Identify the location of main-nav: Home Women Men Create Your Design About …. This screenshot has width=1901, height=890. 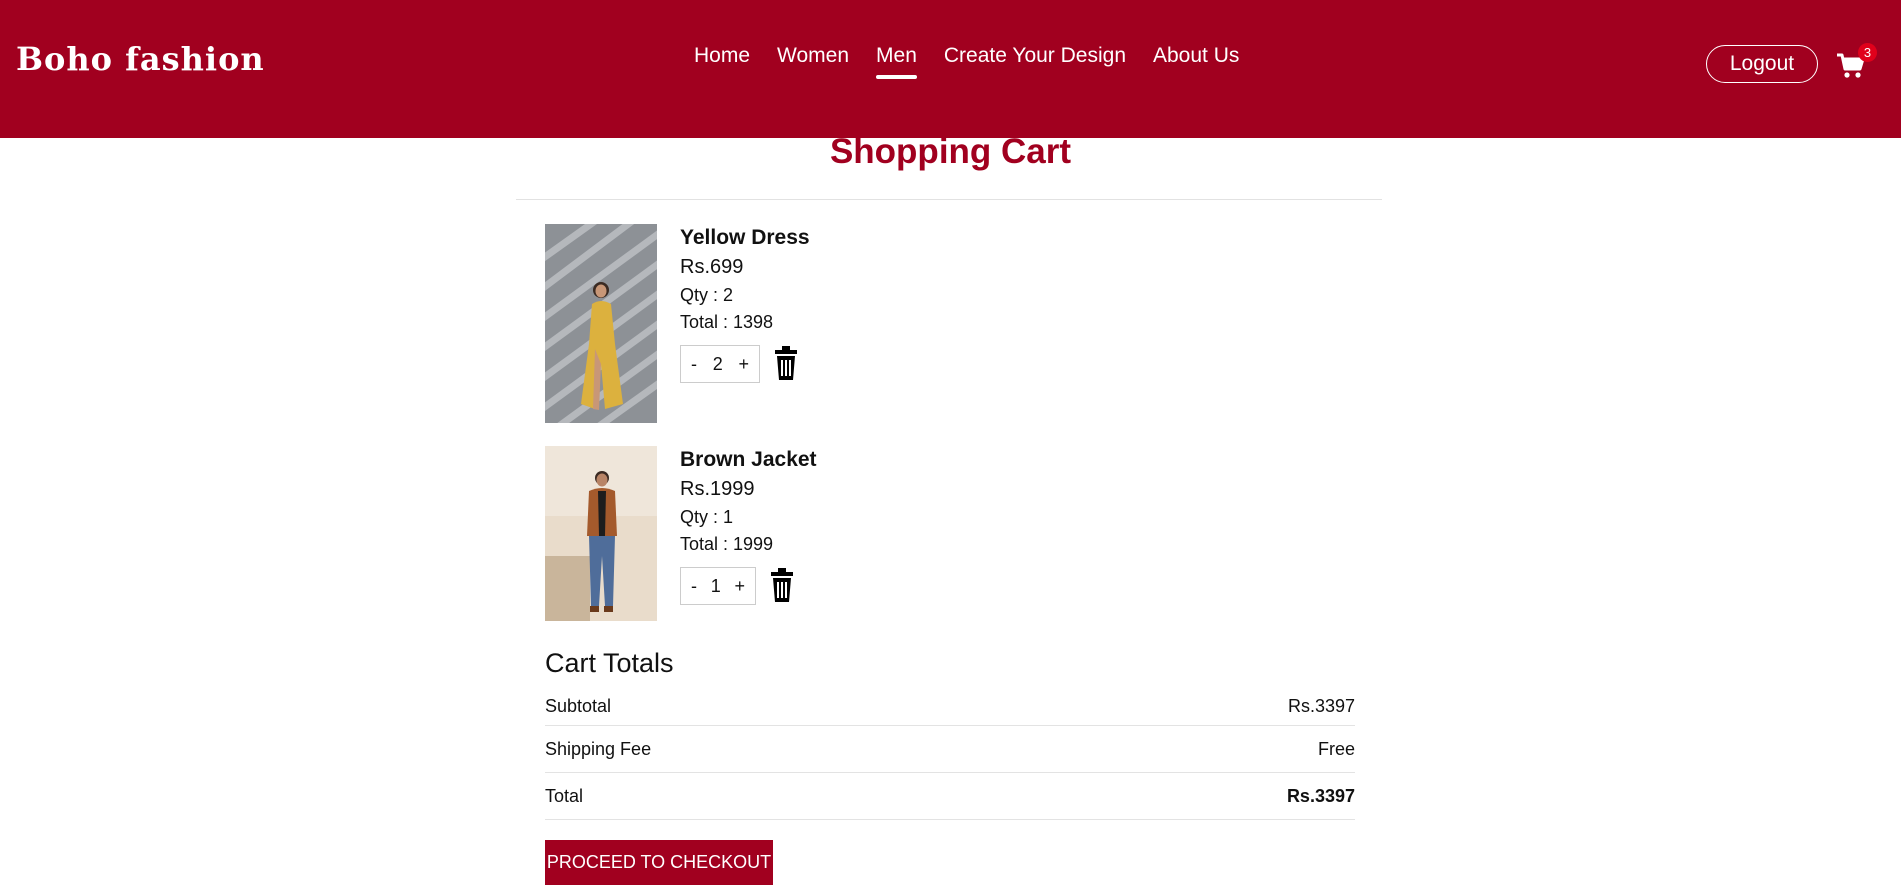
(966, 61).